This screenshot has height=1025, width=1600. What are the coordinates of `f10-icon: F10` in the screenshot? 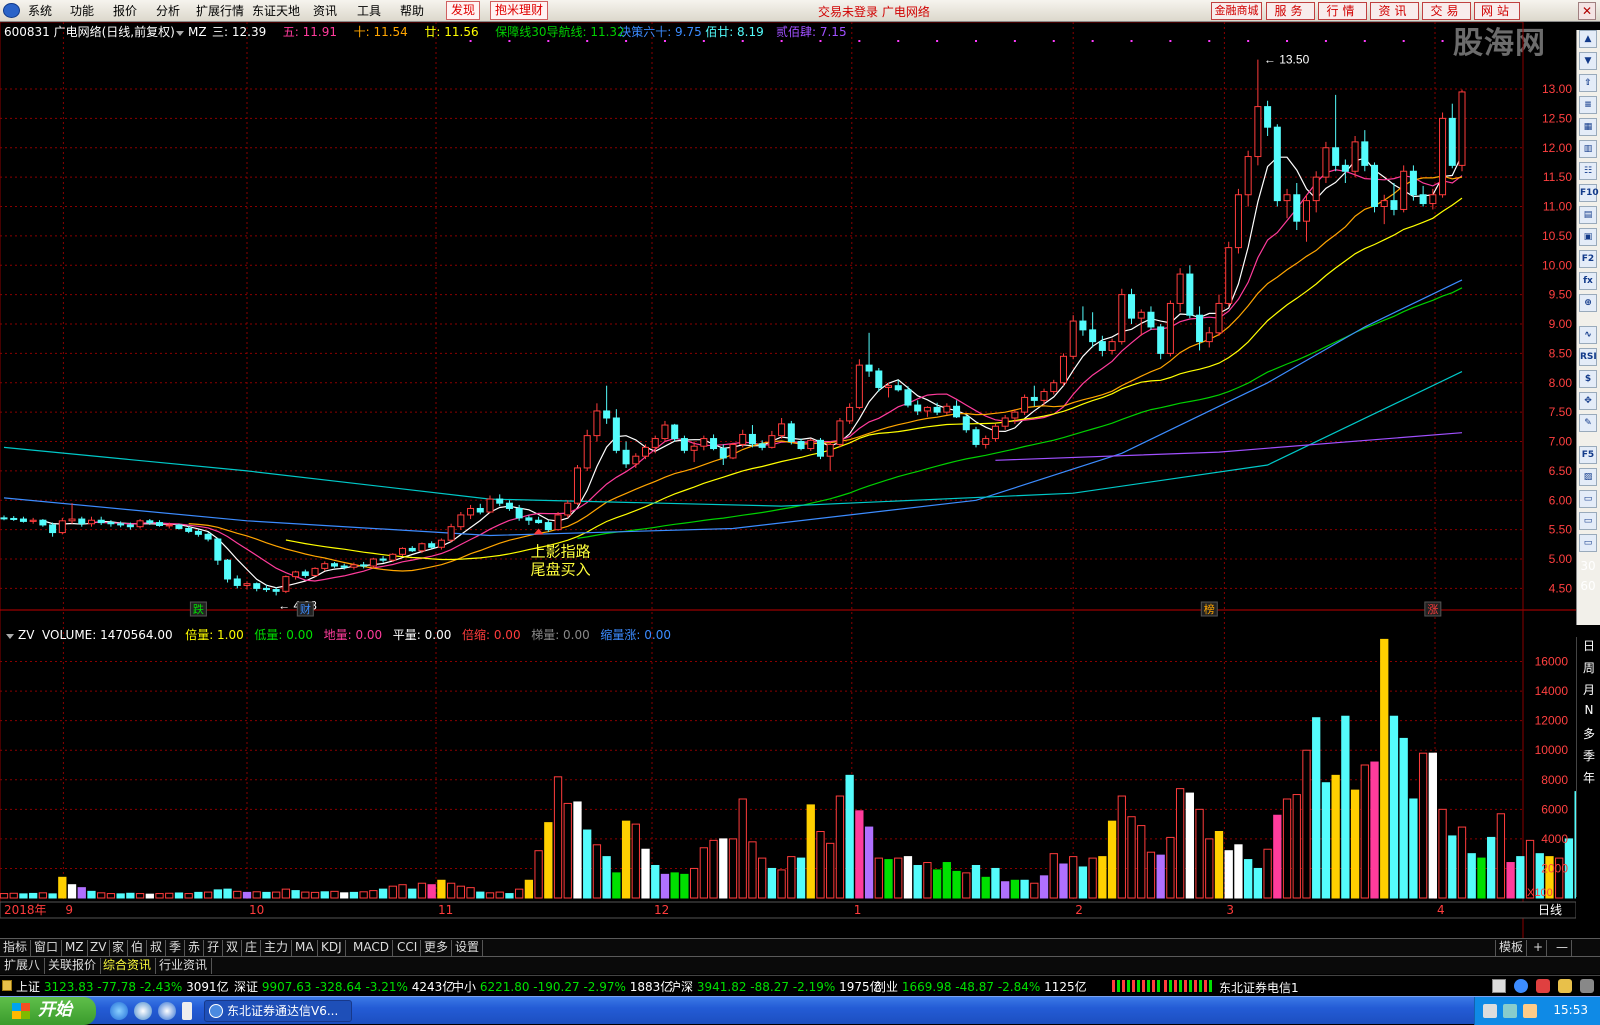 It's located at (1589, 193).